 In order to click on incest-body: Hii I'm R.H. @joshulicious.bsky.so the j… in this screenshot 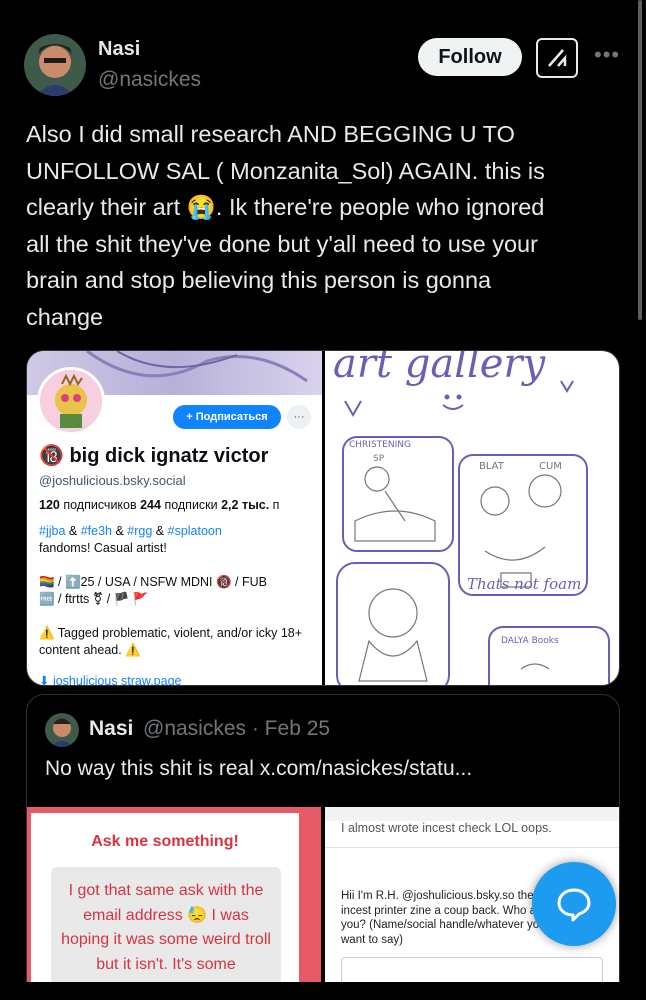, I will do `click(448, 918)`.